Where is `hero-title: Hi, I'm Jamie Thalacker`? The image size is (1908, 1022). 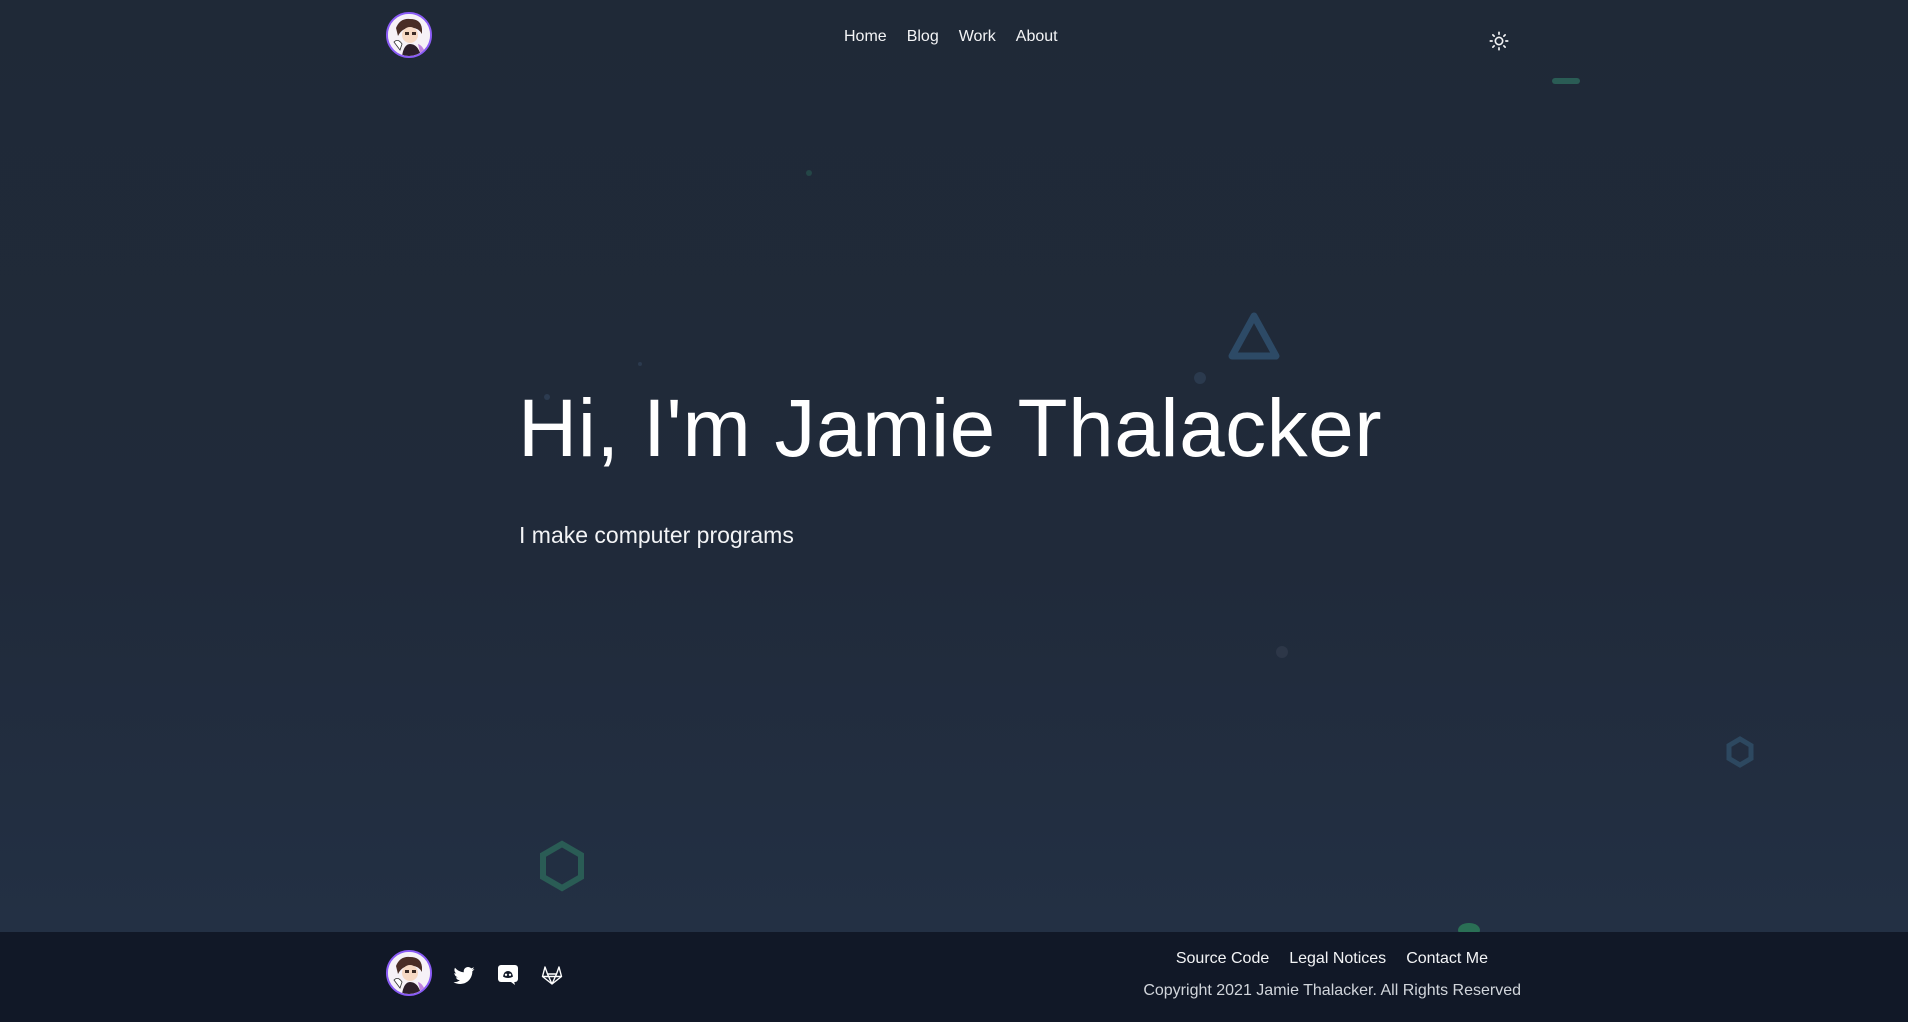 hero-title: Hi, I'm Jamie Thalacker is located at coordinates (950, 428).